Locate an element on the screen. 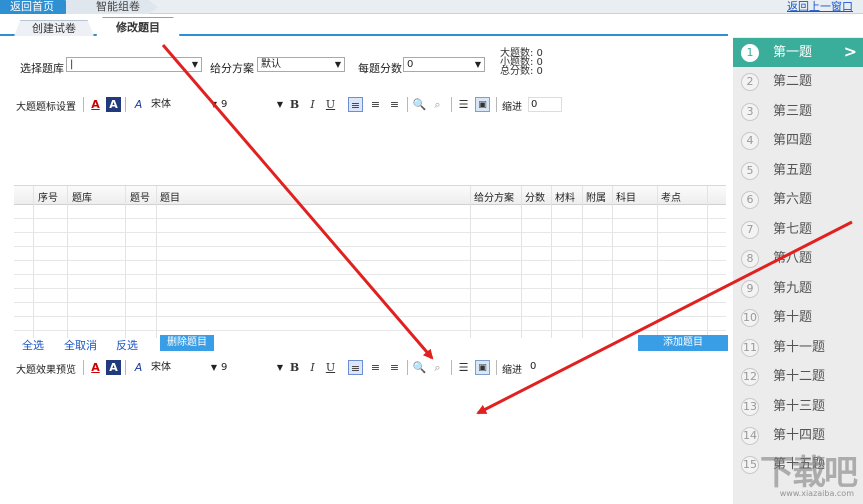 The image size is (863, 504). question-item-3: 3 第三题 is located at coordinates (798, 111).